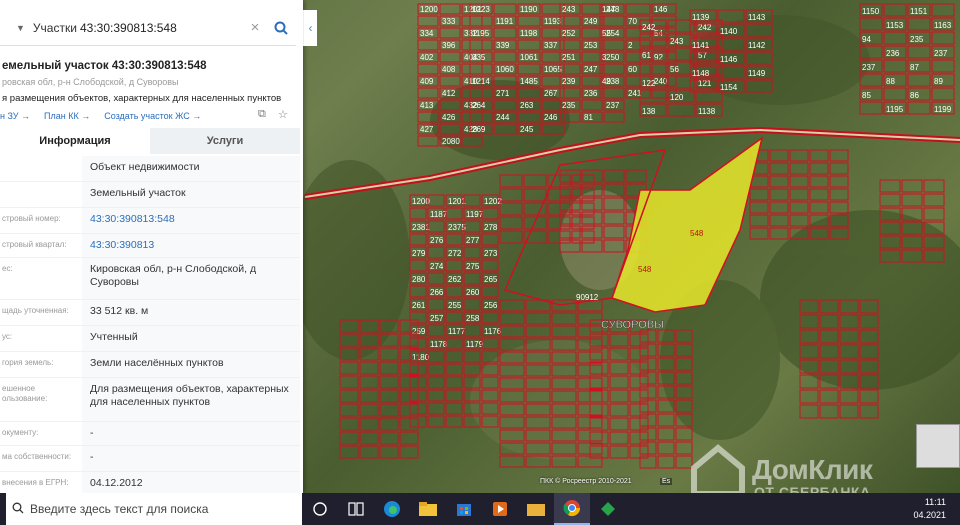 The width and height of the screenshot is (960, 525). What do you see at coordinates (75, 141) in the screenshot?
I see `tab-info: Информация` at bounding box center [75, 141].